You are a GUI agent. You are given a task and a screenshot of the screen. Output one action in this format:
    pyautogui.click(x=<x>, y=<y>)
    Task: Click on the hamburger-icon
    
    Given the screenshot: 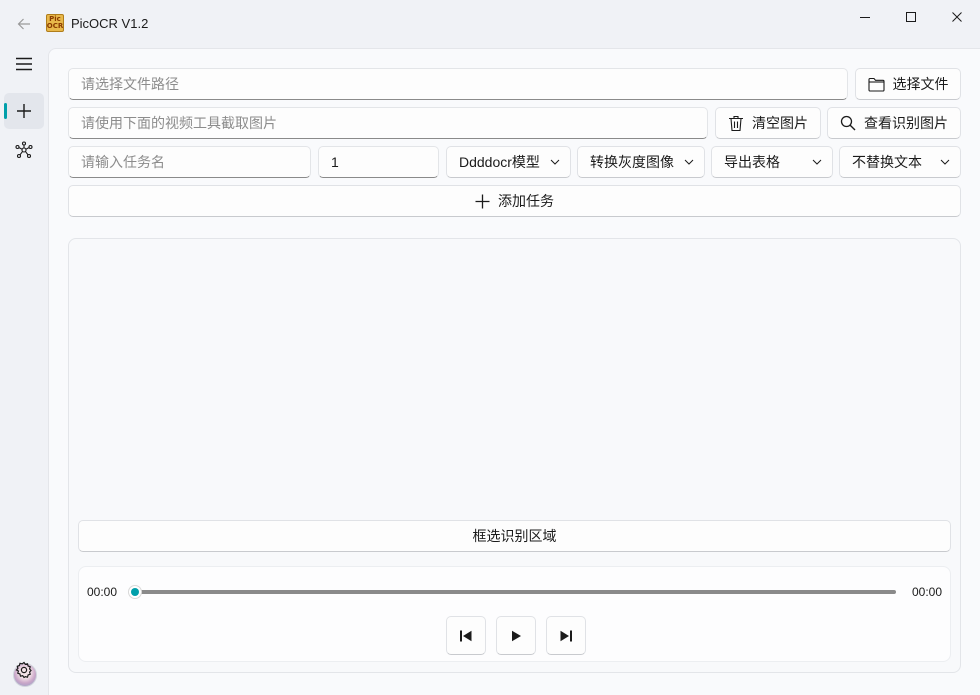 What is the action you would take?
    pyautogui.click(x=24, y=64)
    